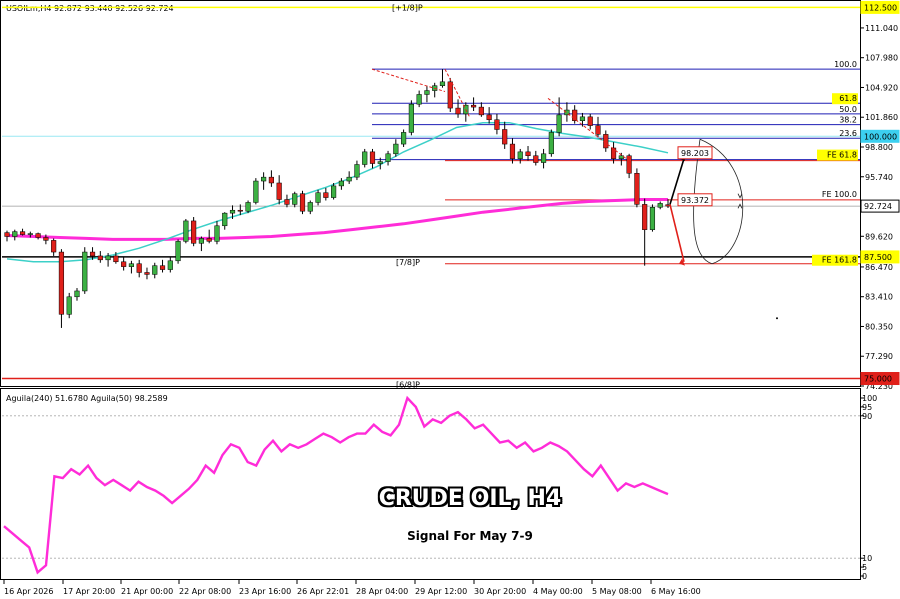 The width and height of the screenshot is (900, 599). What do you see at coordinates (867, 558) in the screenshot?
I see `ind-y-tick-label: 10` at bounding box center [867, 558].